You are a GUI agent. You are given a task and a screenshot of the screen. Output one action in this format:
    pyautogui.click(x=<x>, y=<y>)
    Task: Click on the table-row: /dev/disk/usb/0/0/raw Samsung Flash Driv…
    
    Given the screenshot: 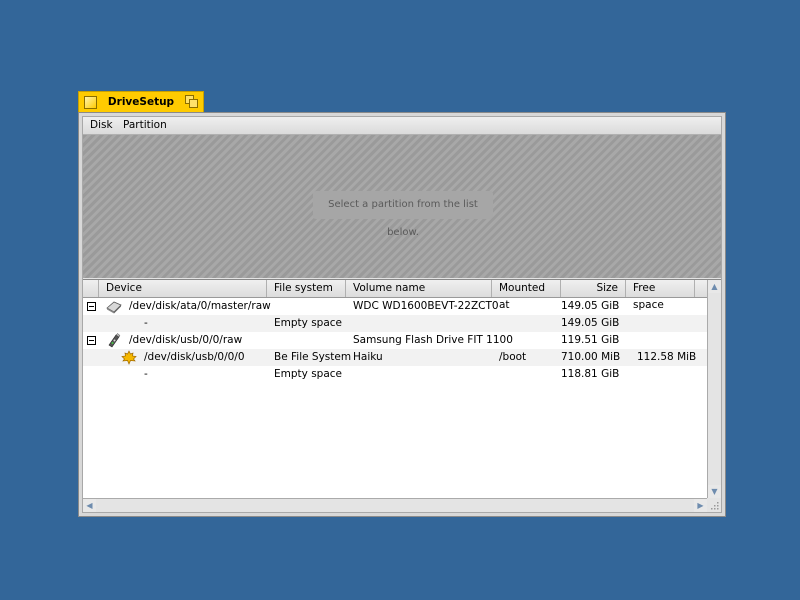 What is the action you would take?
    pyautogui.click(x=395, y=340)
    